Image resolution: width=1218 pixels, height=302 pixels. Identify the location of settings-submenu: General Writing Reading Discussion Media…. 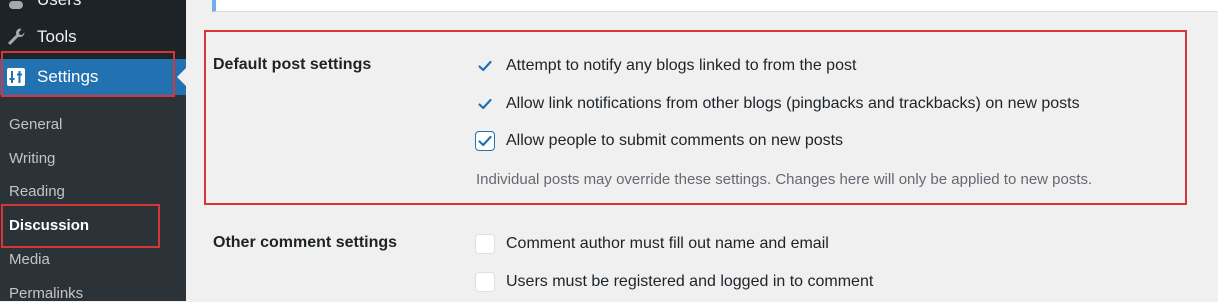
(93, 198).